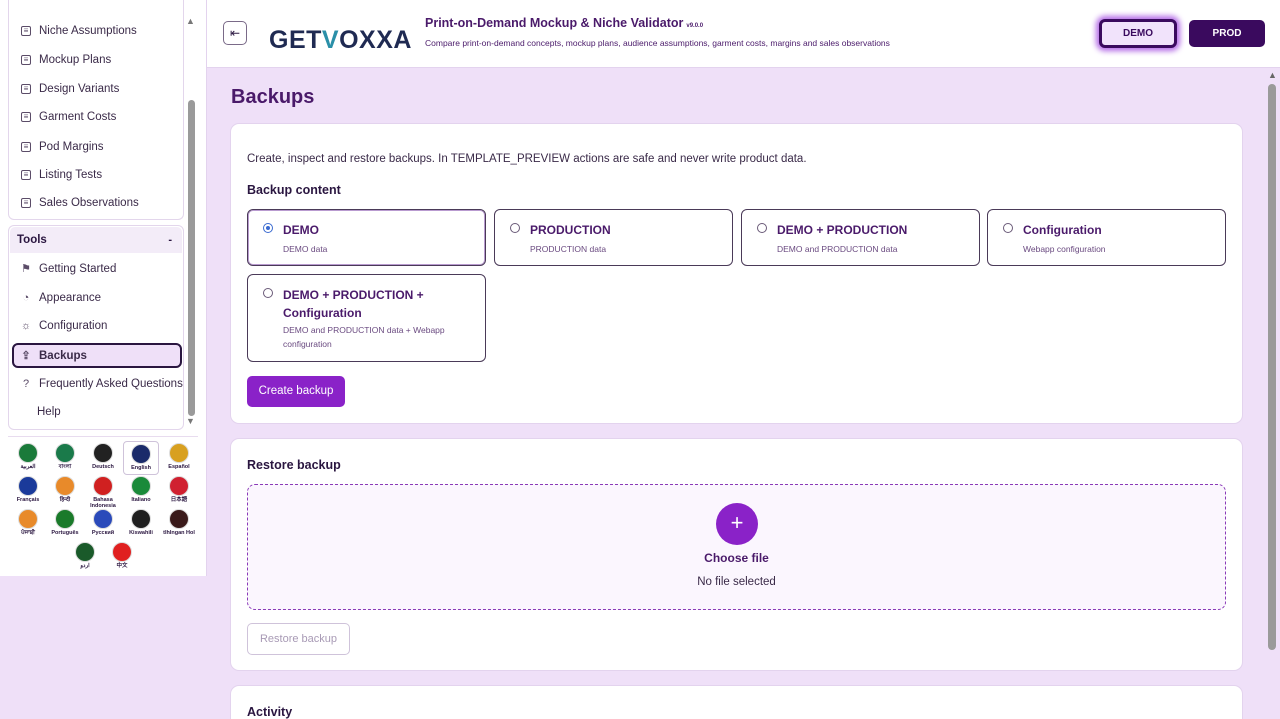 Image resolution: width=1280 pixels, height=719 pixels. I want to click on collapse-icon: -, so click(170, 240).